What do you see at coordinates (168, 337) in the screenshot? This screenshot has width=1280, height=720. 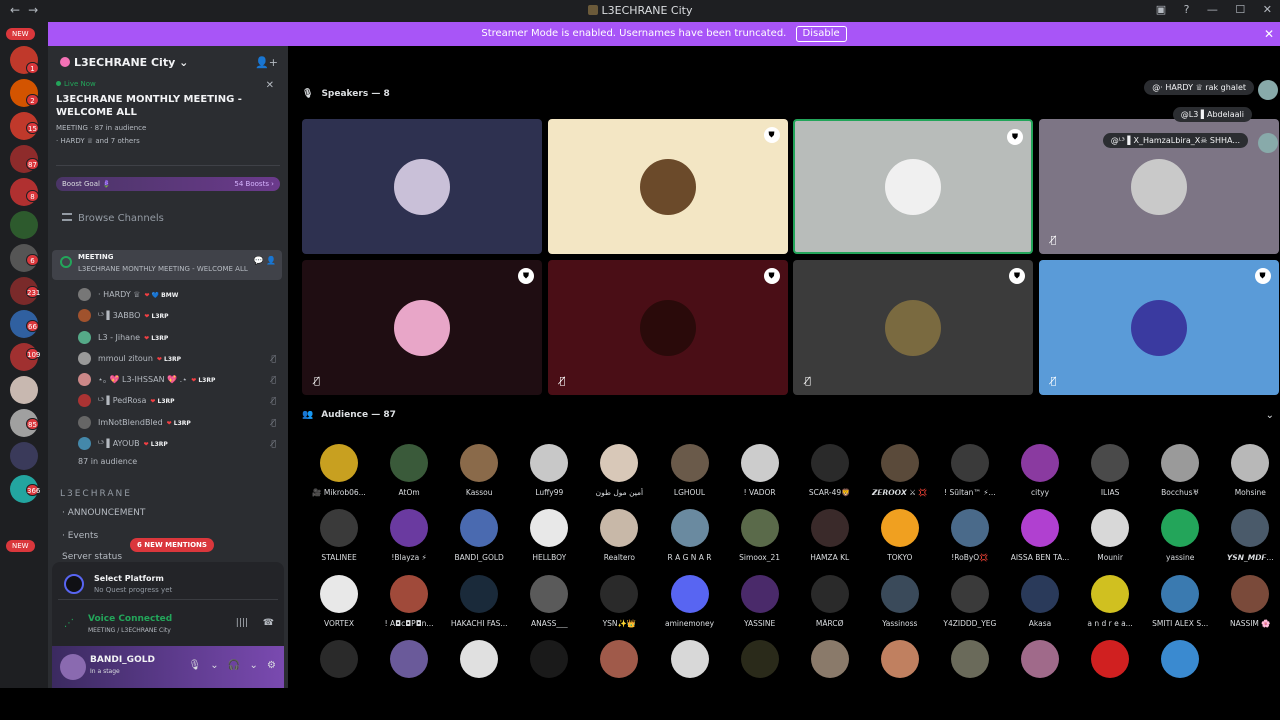 I see `stage-member: L3 - Jihane ❤ L3RP` at bounding box center [168, 337].